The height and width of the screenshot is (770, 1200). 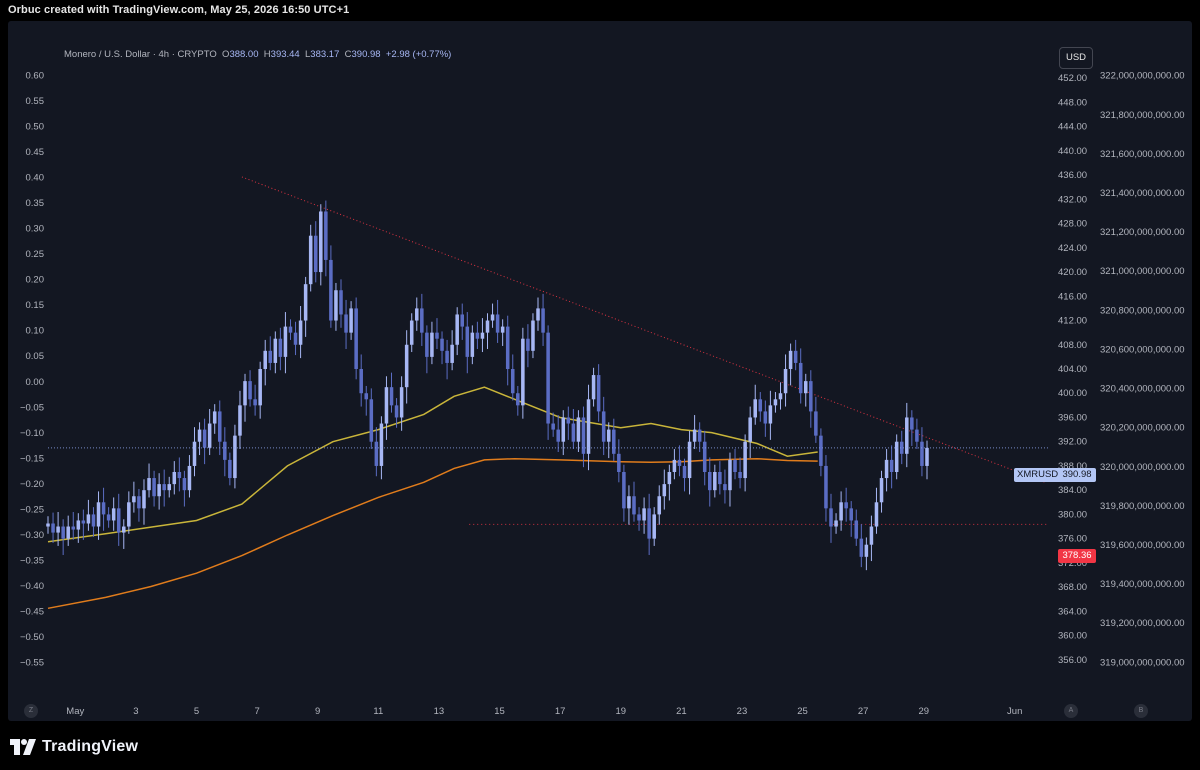 I want to click on legend-high: 393.44, so click(x=285, y=54).